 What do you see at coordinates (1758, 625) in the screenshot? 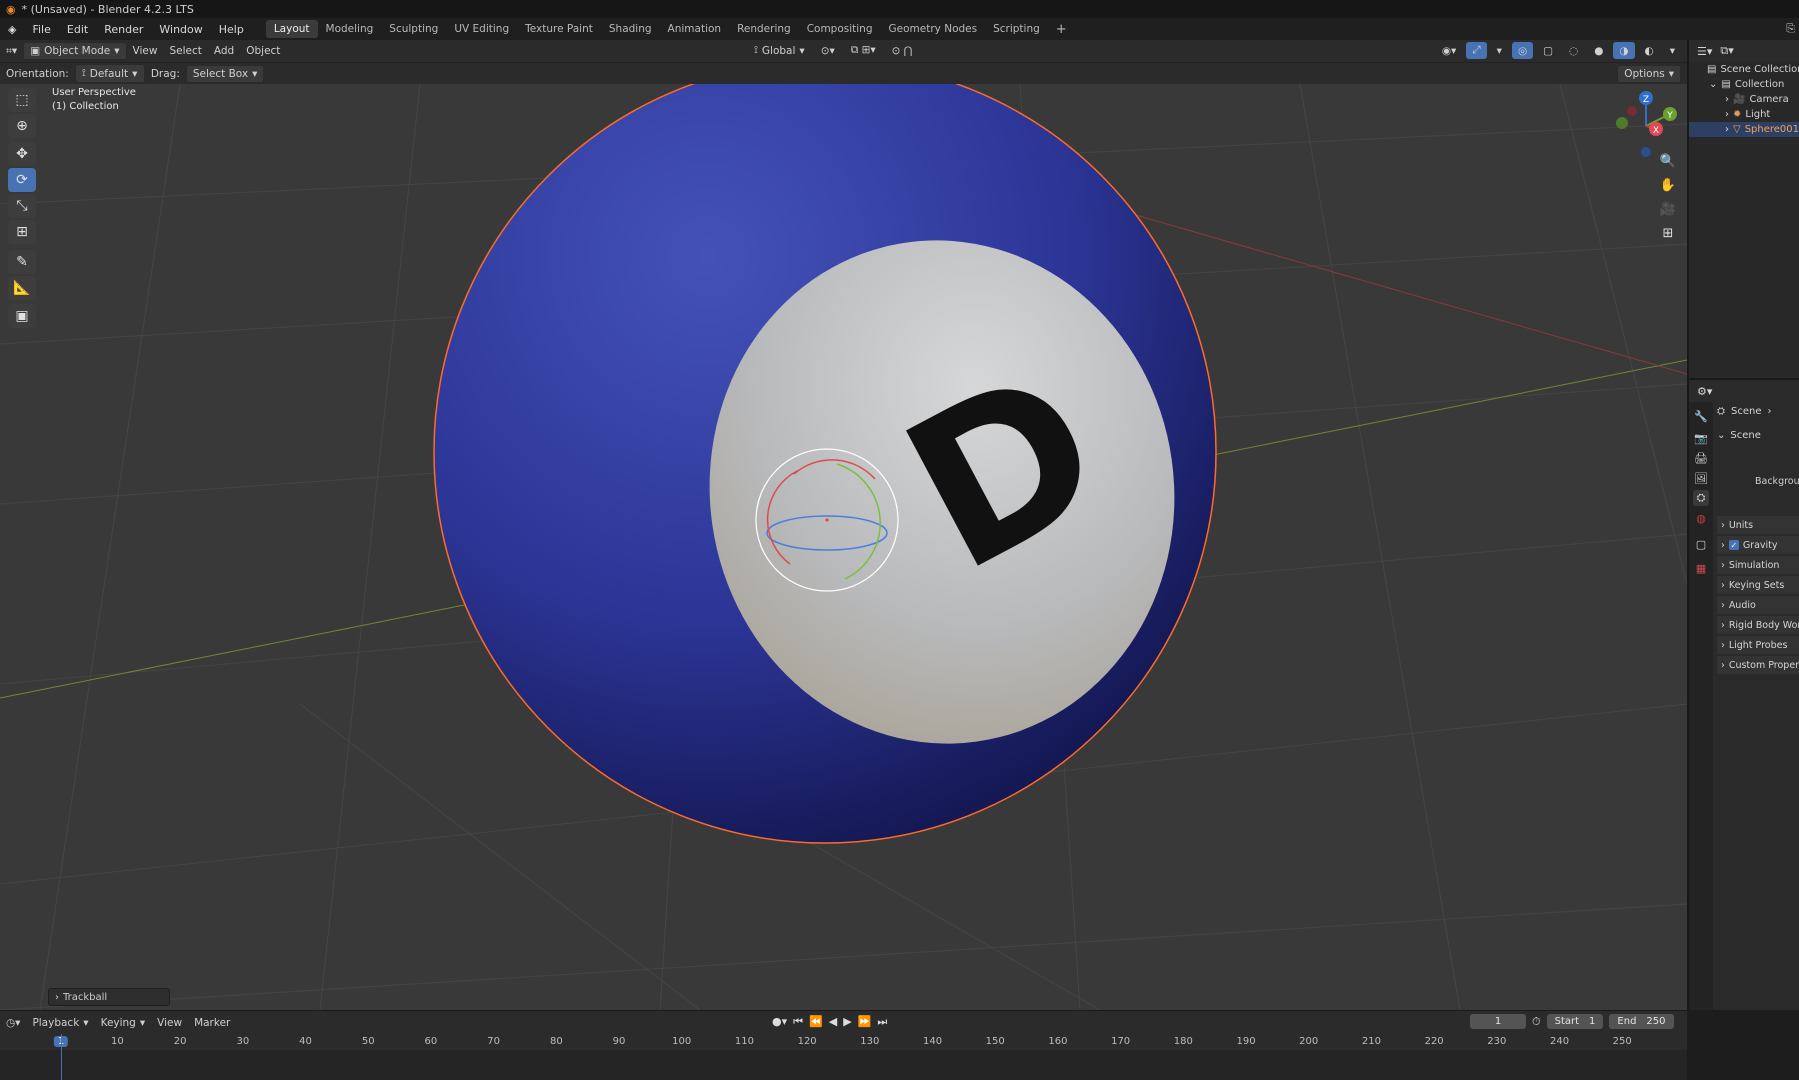
I see `panel-rigid-body-world: ›Rigid Body World` at bounding box center [1758, 625].